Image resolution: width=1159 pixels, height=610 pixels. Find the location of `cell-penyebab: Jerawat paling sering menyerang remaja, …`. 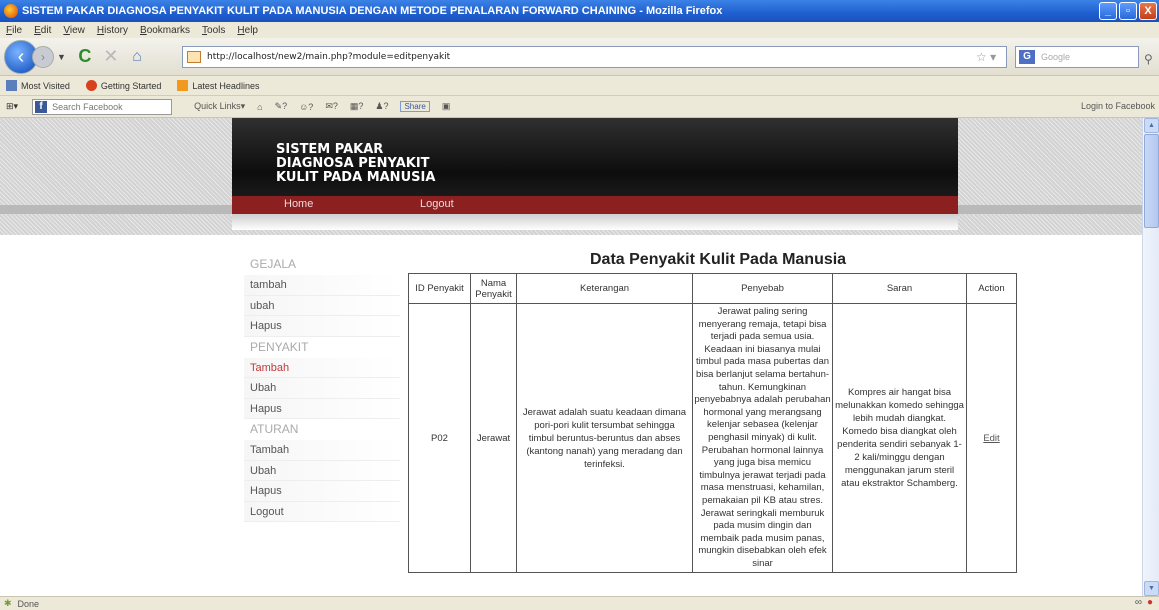

cell-penyebab: Jerawat paling sering menyerang remaja, … is located at coordinates (762, 438).